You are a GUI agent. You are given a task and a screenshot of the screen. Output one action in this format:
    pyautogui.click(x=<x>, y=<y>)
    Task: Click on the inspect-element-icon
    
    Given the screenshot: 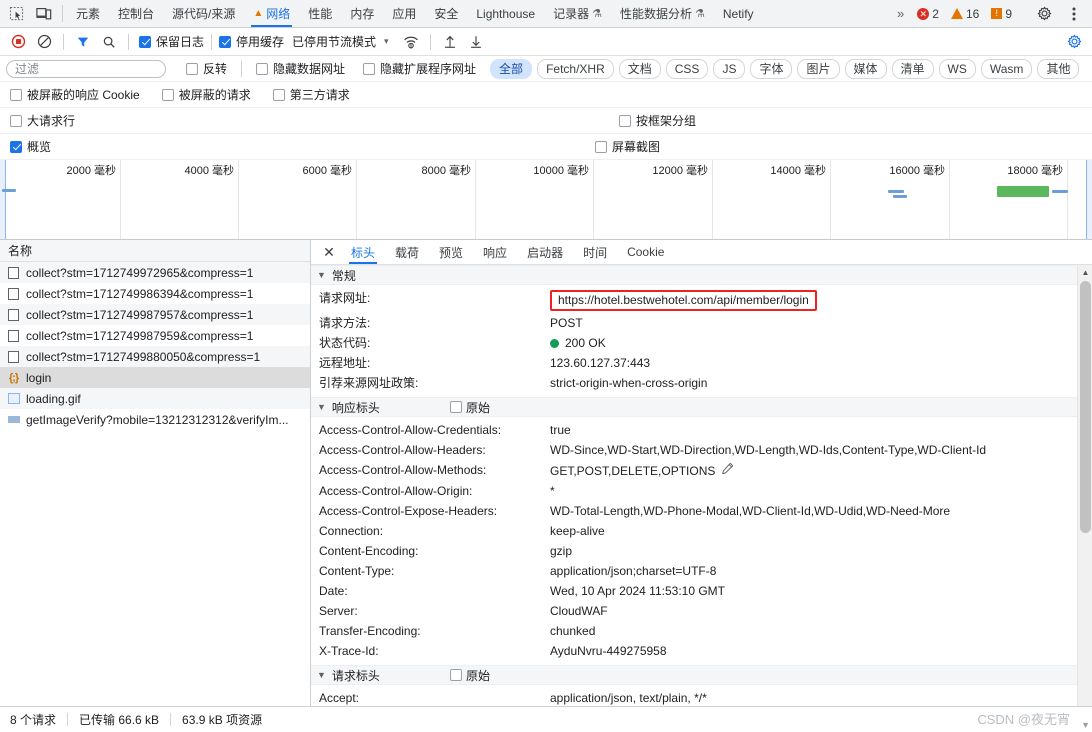 What is the action you would take?
    pyautogui.click(x=16, y=13)
    